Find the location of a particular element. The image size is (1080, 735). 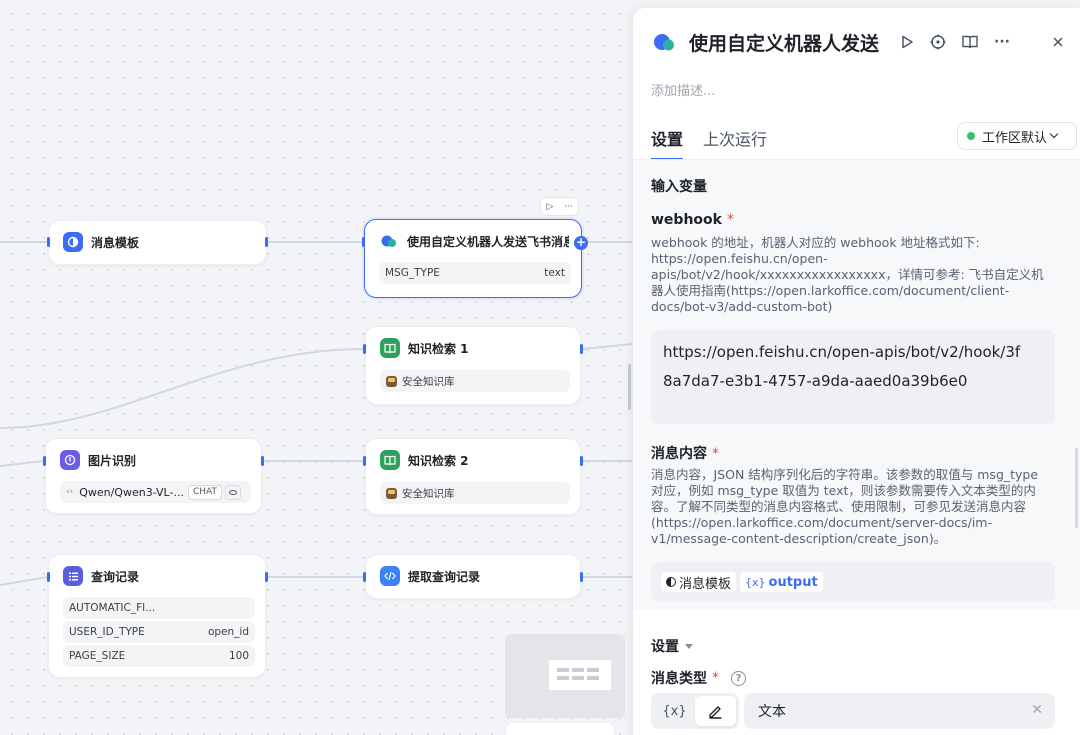

edit-mode-button is located at coordinates (715, 711).